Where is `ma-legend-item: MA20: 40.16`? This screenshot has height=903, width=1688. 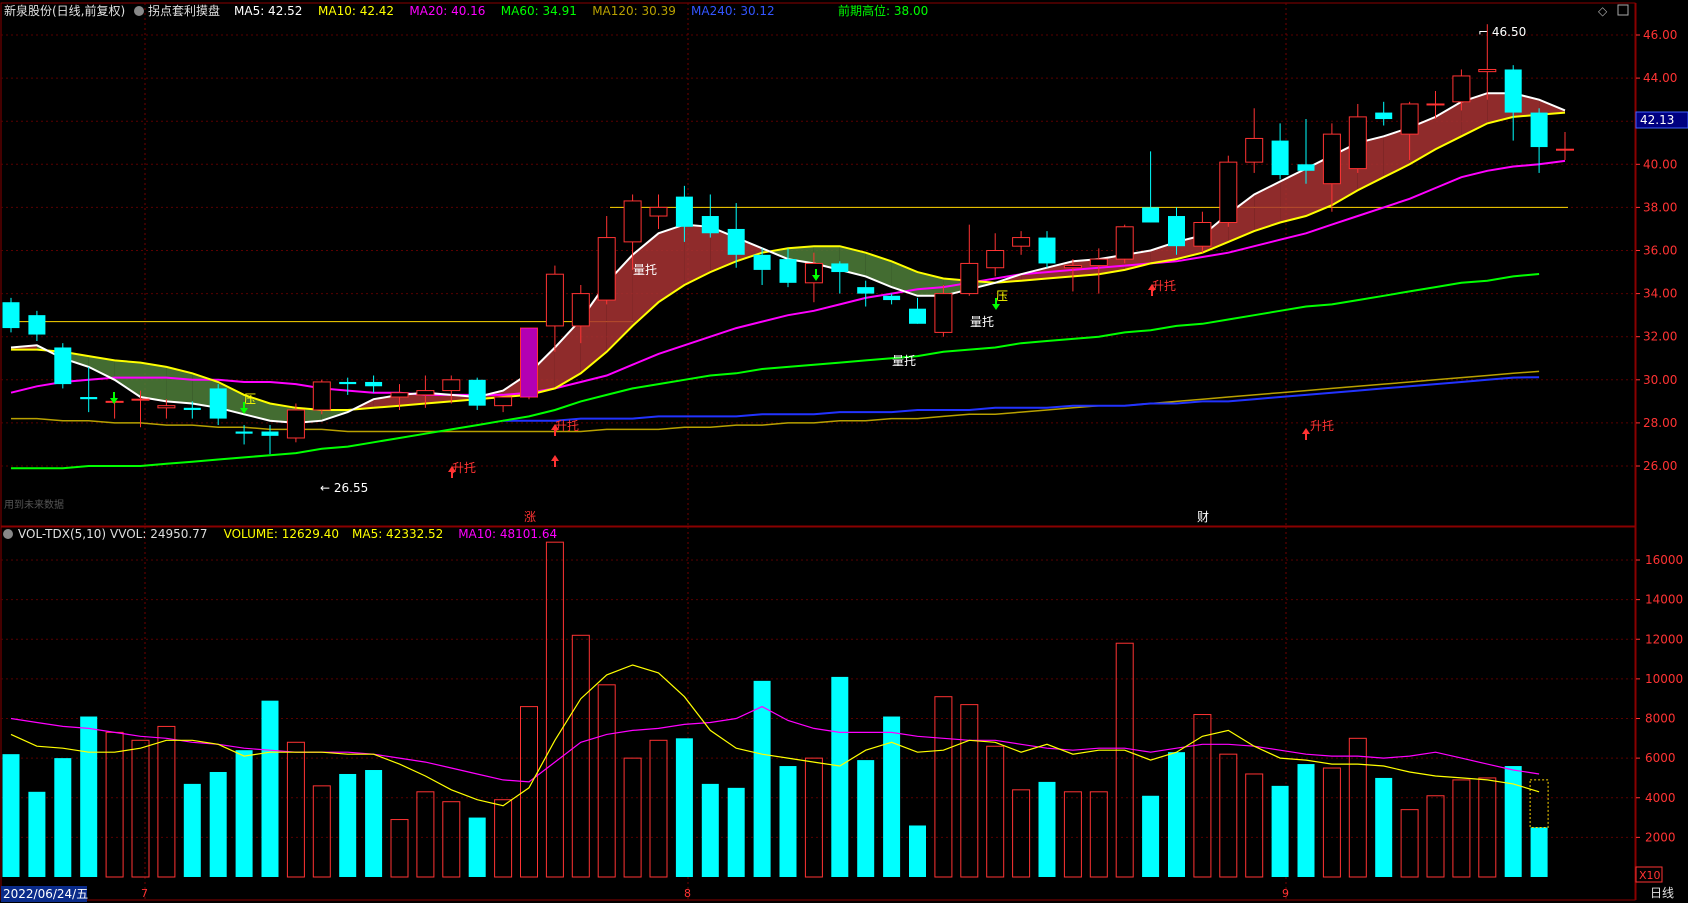
ma-legend-item: MA20: 40.16 is located at coordinates (447, 11).